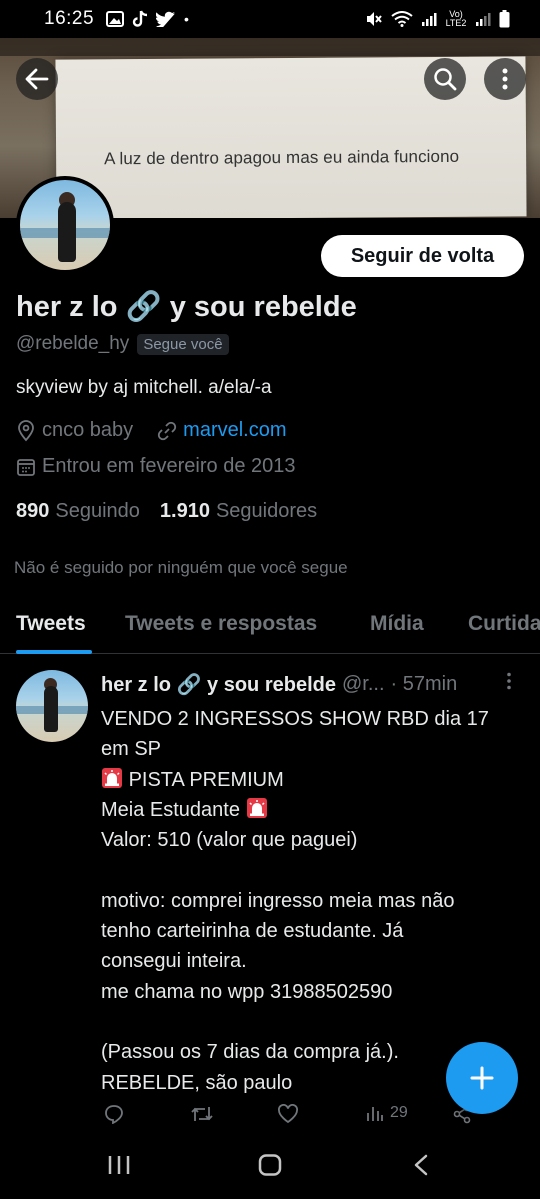  I want to click on tweet-line: PISTA PREMIUM, so click(206, 779).